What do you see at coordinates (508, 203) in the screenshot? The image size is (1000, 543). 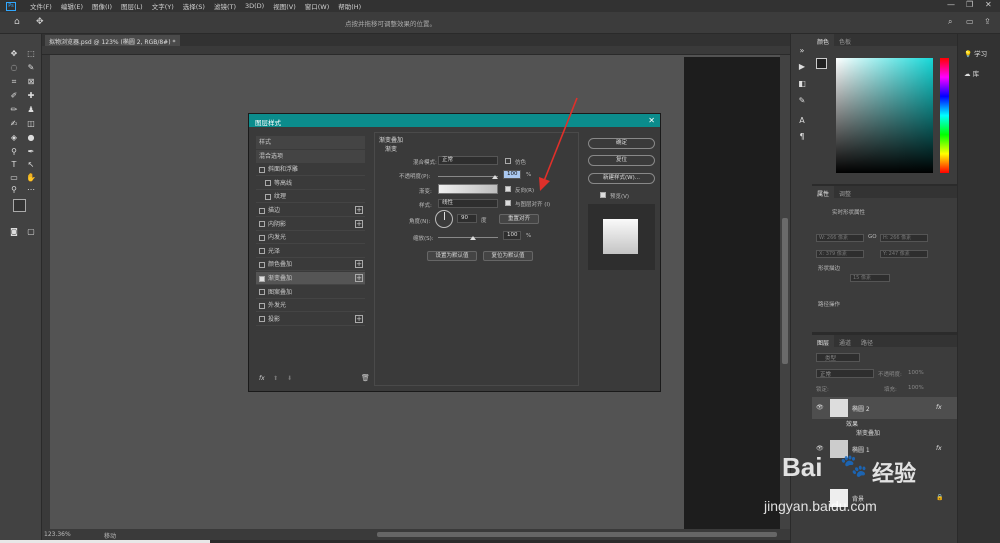 I see `align-checkbox` at bounding box center [508, 203].